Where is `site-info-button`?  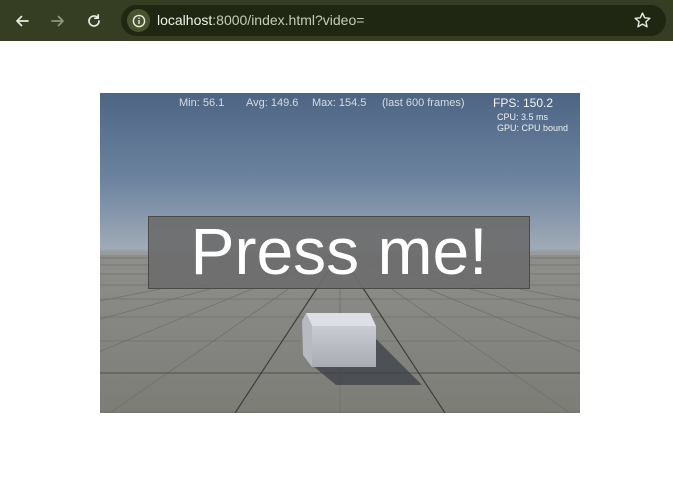 site-info-button is located at coordinates (138, 20).